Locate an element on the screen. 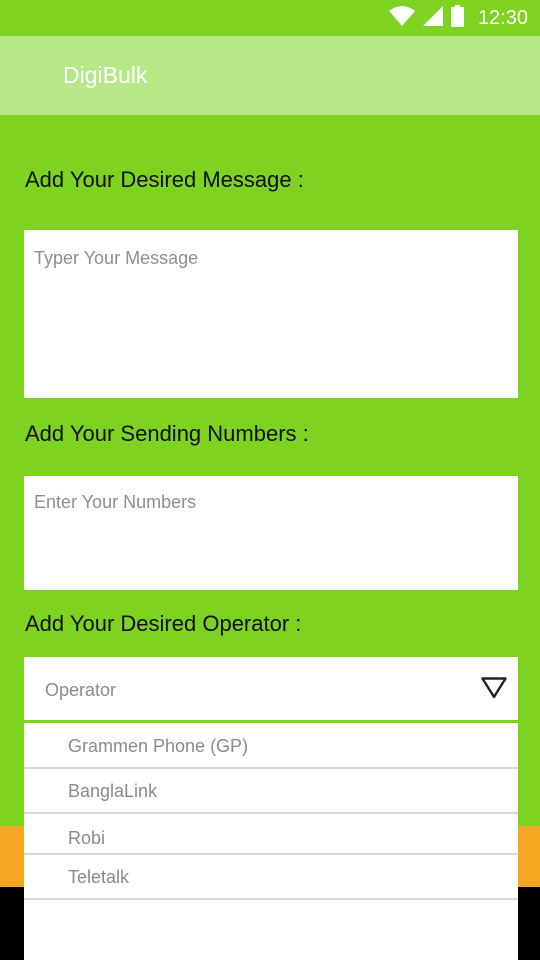 The image size is (540, 960). numbers-input is located at coordinates (271, 533).